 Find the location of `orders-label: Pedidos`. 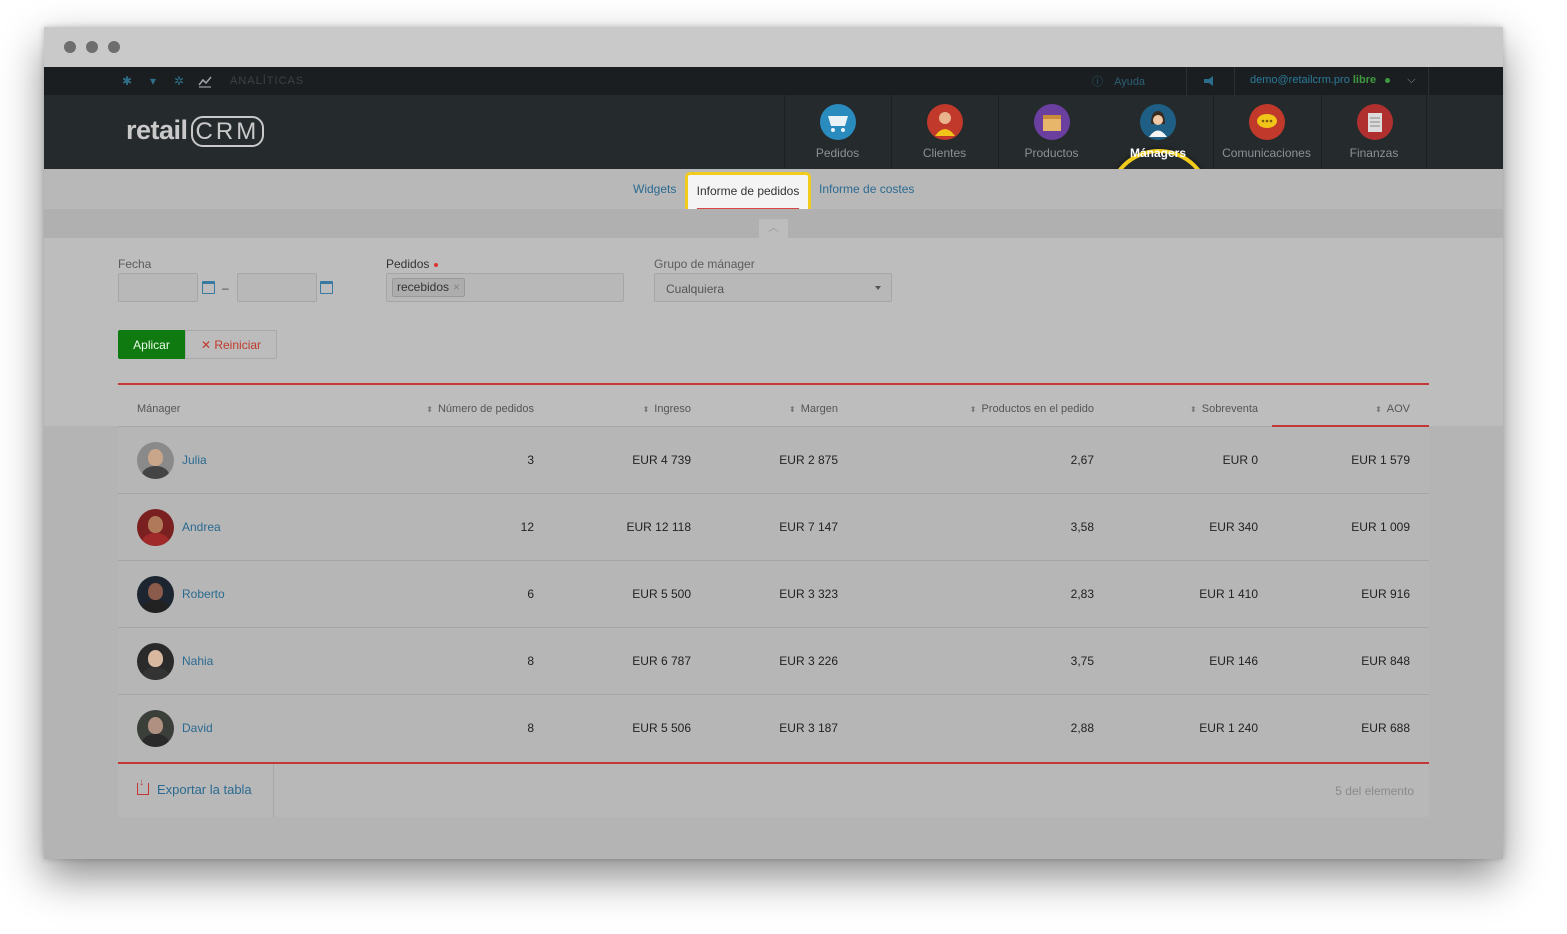

orders-label: Pedidos is located at coordinates (412, 264).